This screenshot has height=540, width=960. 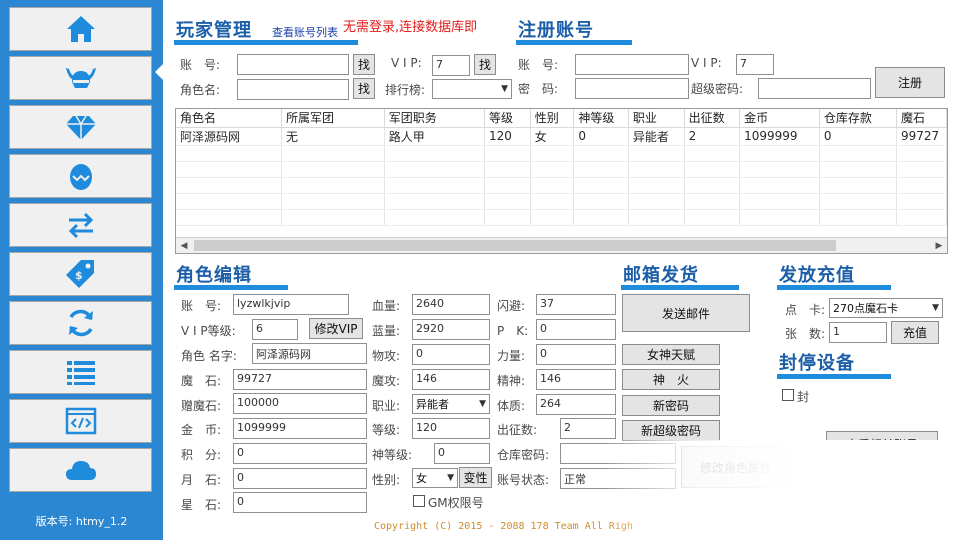 What do you see at coordinates (632, 88) in the screenshot?
I see `register-password-input` at bounding box center [632, 88].